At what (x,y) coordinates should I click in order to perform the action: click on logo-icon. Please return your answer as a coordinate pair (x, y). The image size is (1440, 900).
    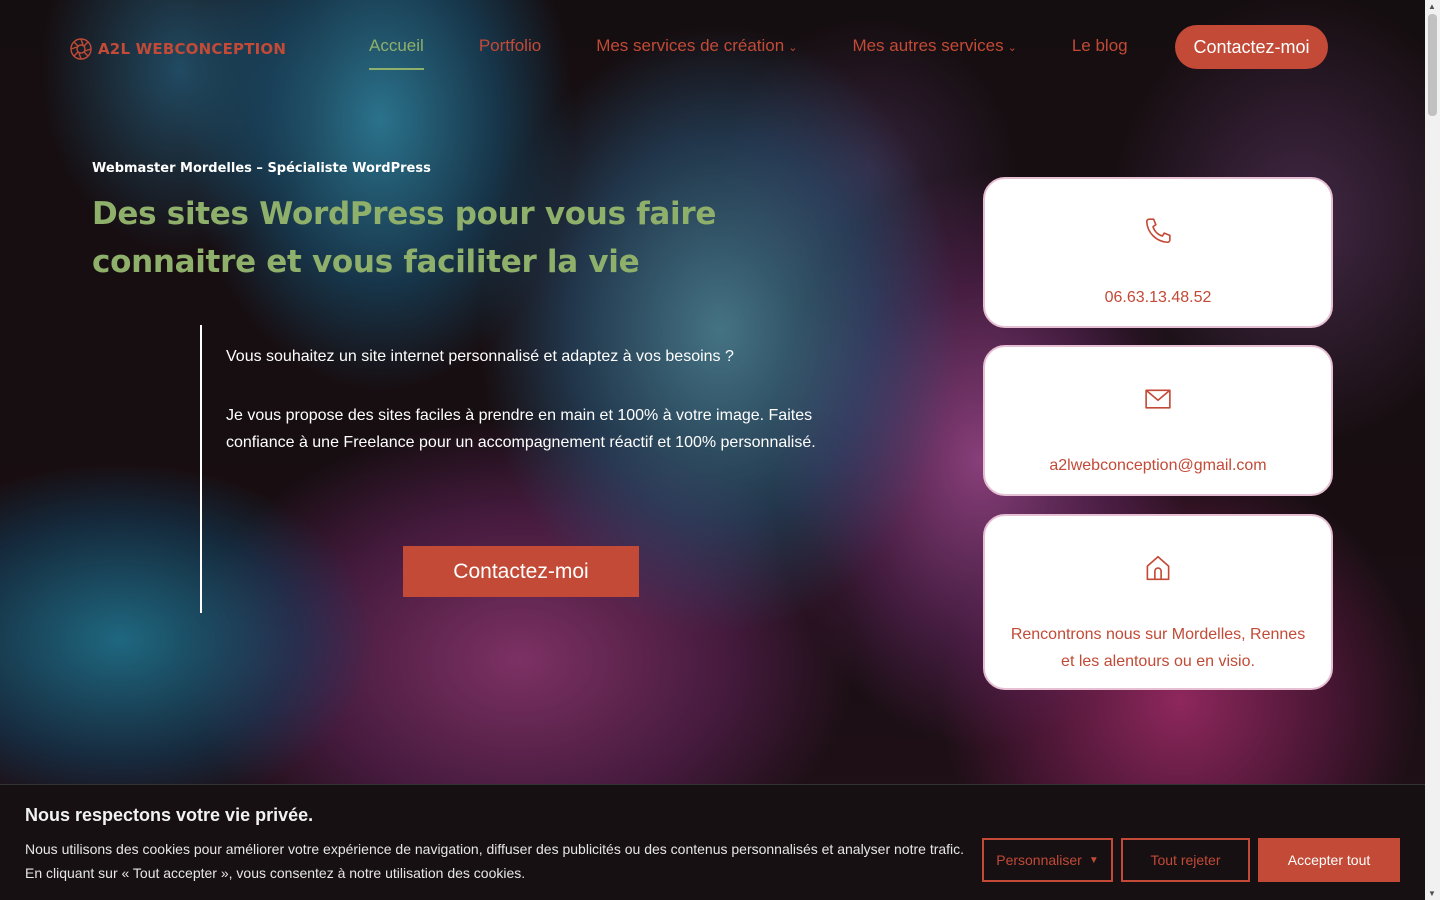
    Looking at the image, I should click on (81, 49).